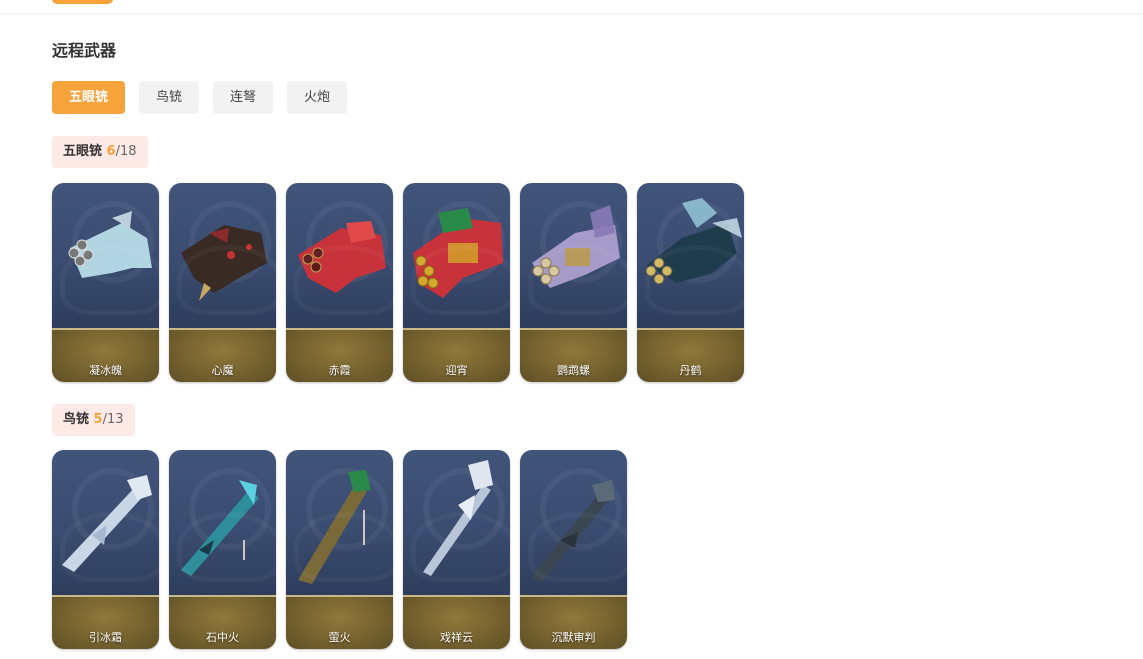 The image size is (1143, 659). I want to click on gold-red-five-barrel-gun-icon, so click(458, 253).